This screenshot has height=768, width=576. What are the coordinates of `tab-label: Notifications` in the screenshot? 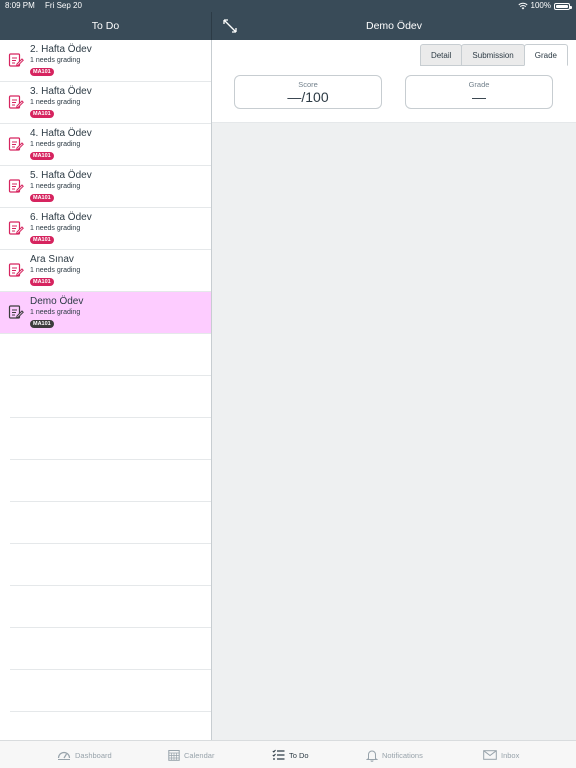 It's located at (402, 755).